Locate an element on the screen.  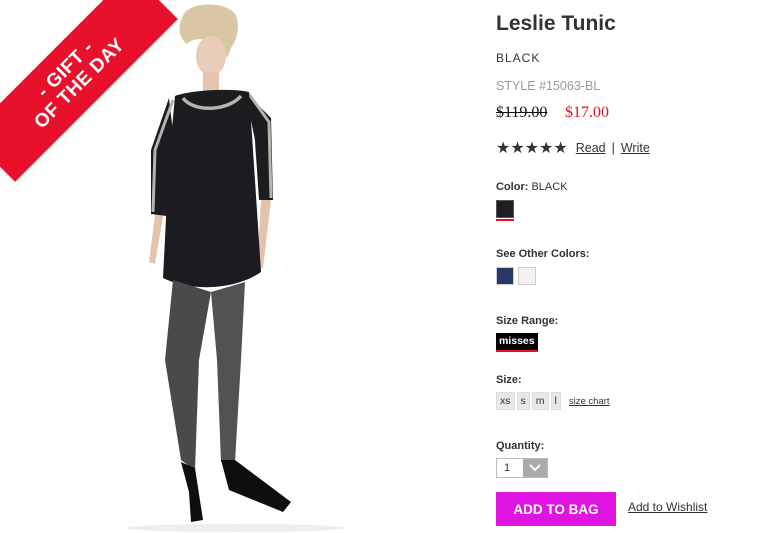
other-colors-label: See Other Colors: is located at coordinates (543, 254).